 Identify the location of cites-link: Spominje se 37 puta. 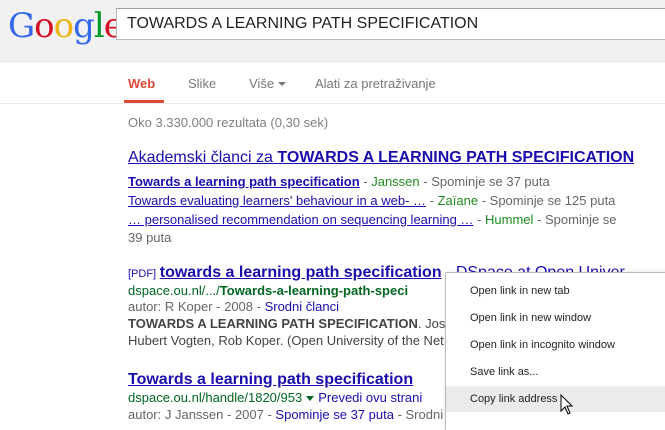
(334, 414).